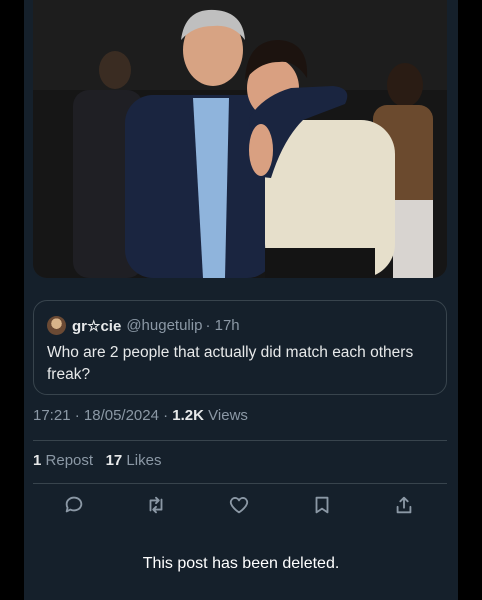  I want to click on post-date: · 18/05/2024 ·, so click(121, 415).